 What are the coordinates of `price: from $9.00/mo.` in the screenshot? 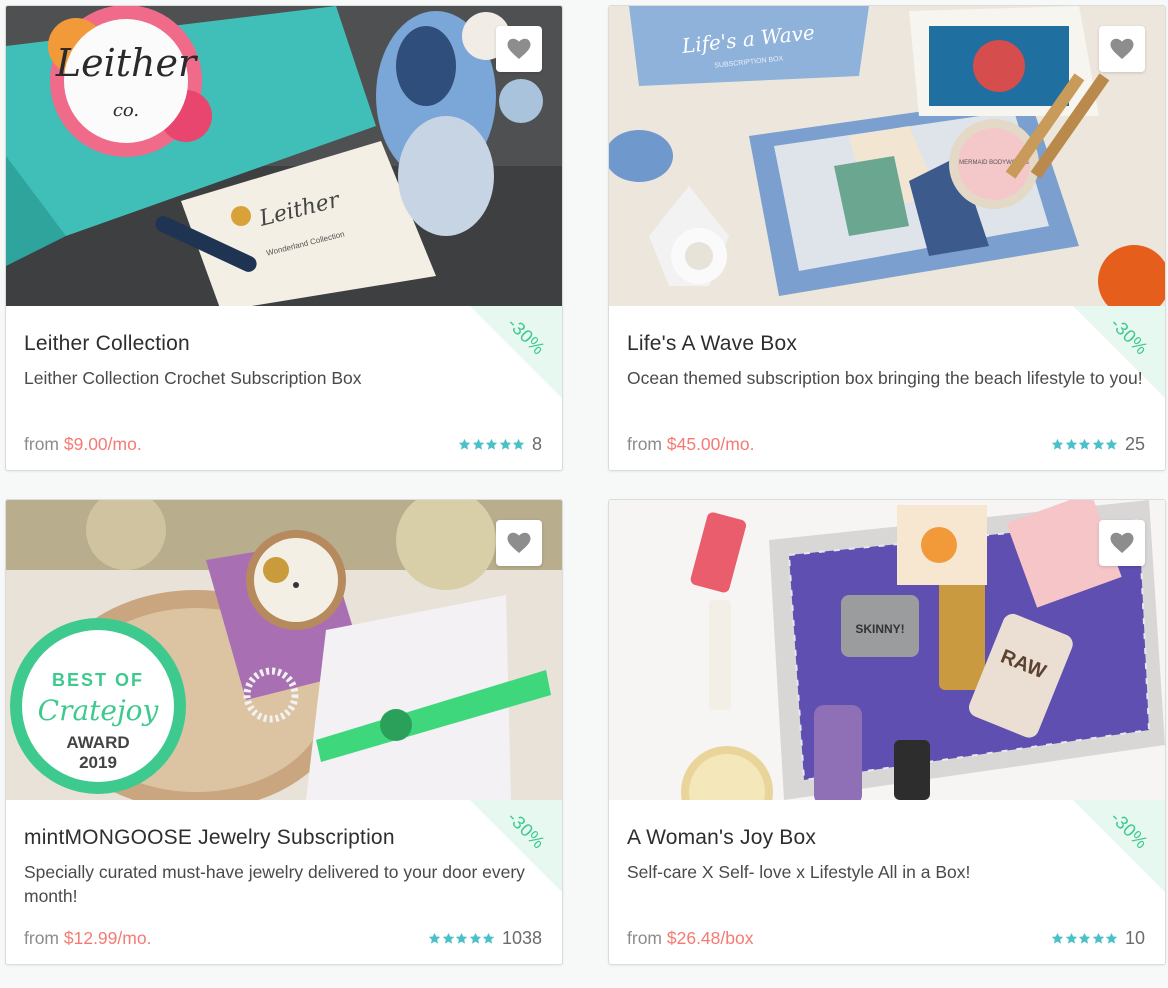 It's located at (83, 444).